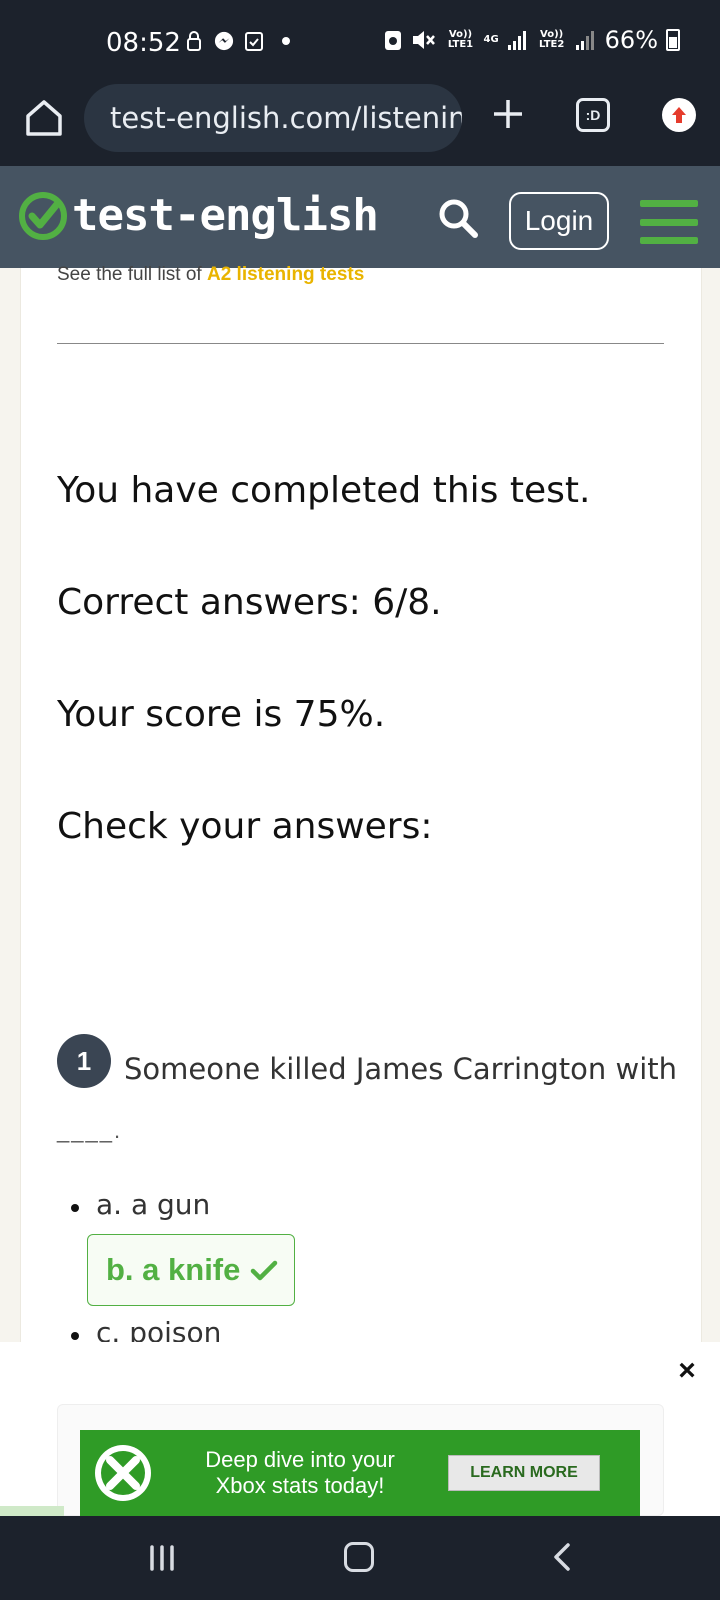 The height and width of the screenshot is (1600, 720). Describe the element at coordinates (221, 714) in the screenshot. I see `score-text: Your score is 75%.` at that location.